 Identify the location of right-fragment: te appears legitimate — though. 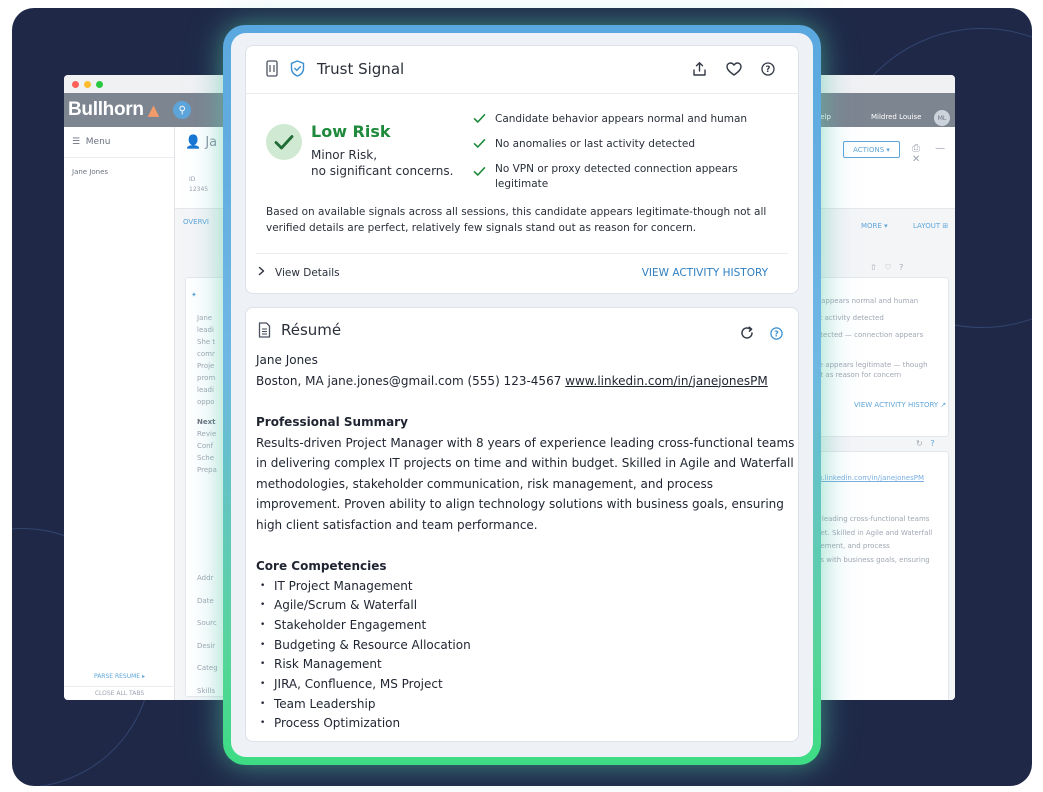
(872, 365).